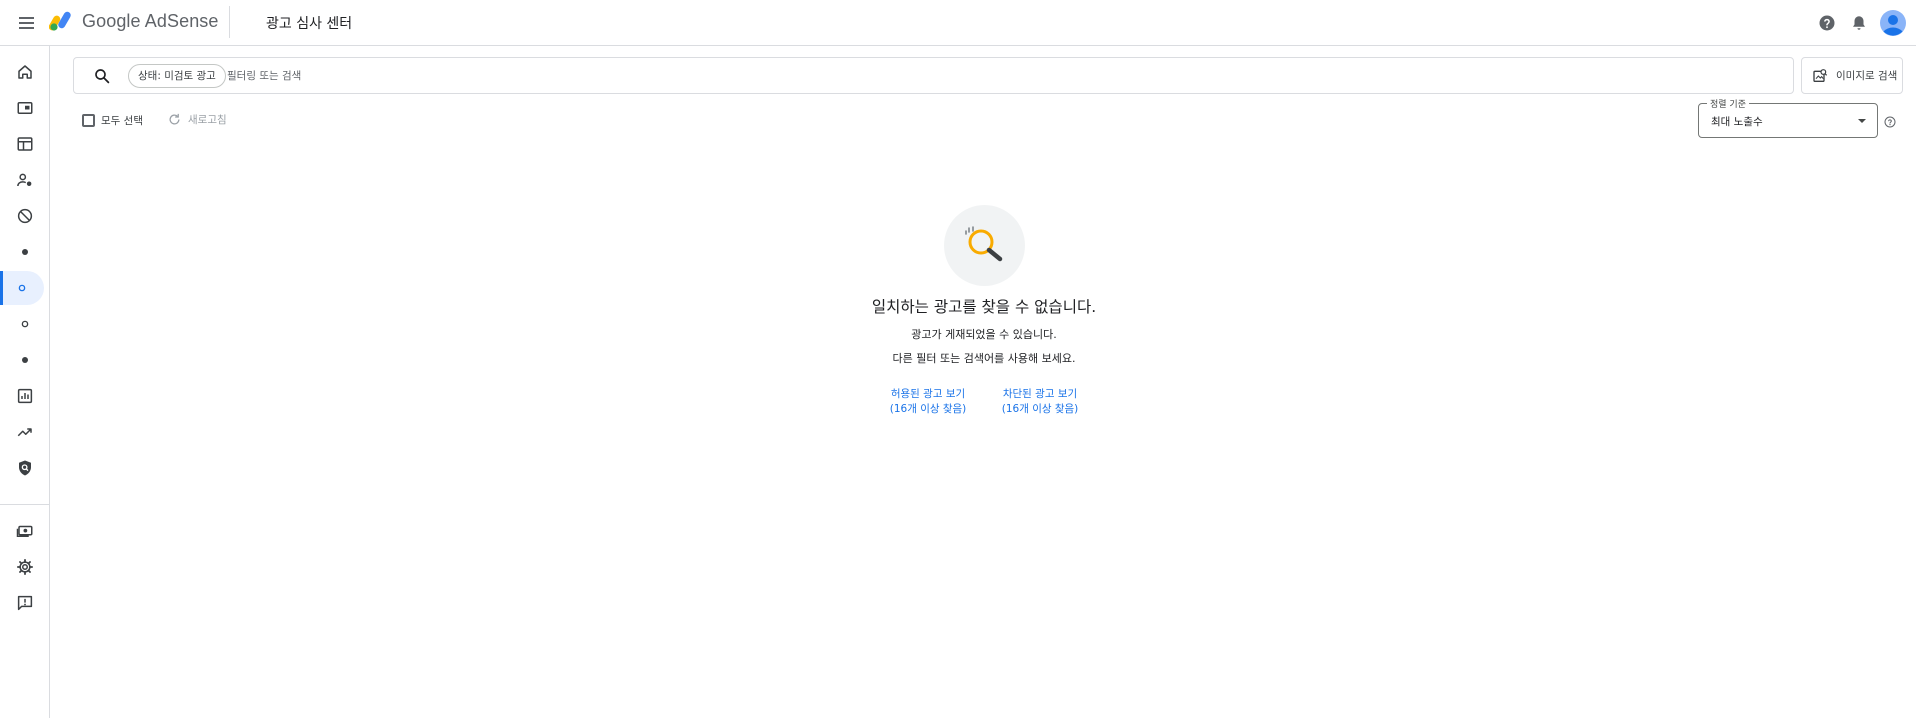 This screenshot has width=1916, height=718. Describe the element at coordinates (1827, 23) in the screenshot. I see `help-icon` at that location.